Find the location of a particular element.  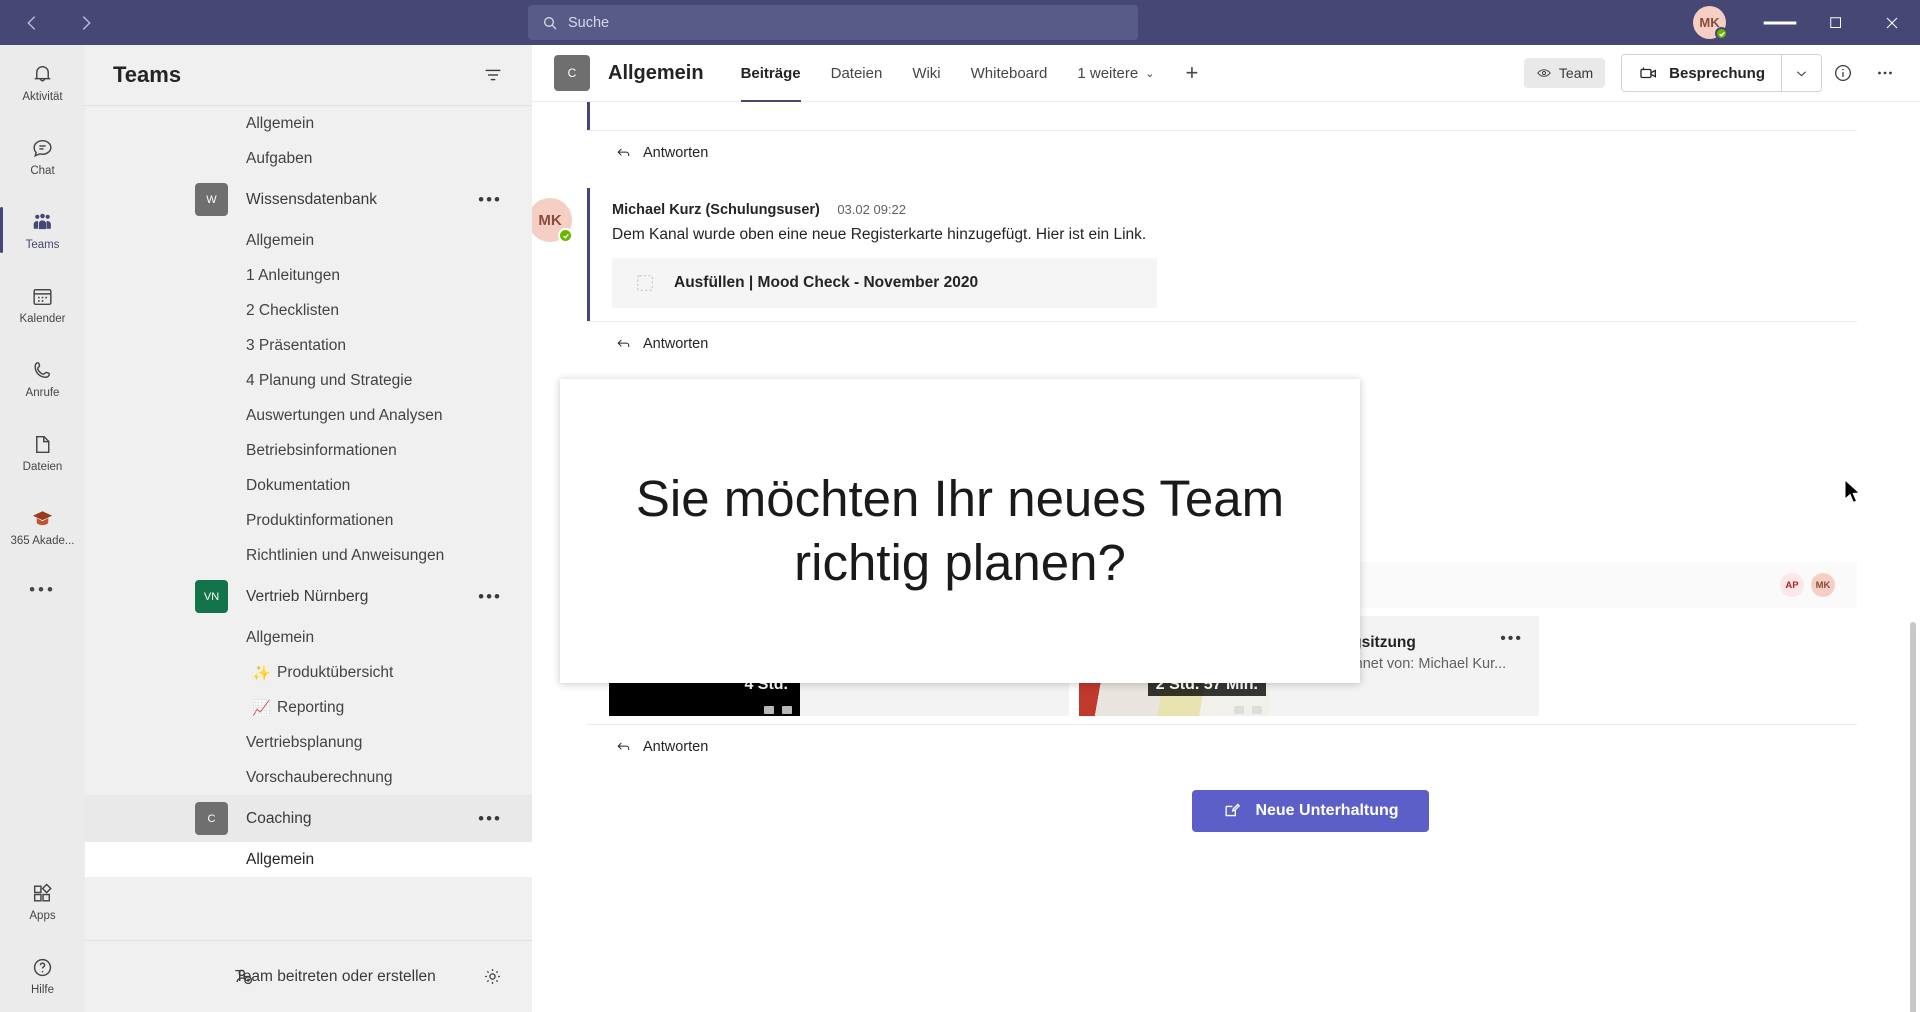

conversation-scrollbar is located at coordinates (1913, 817).